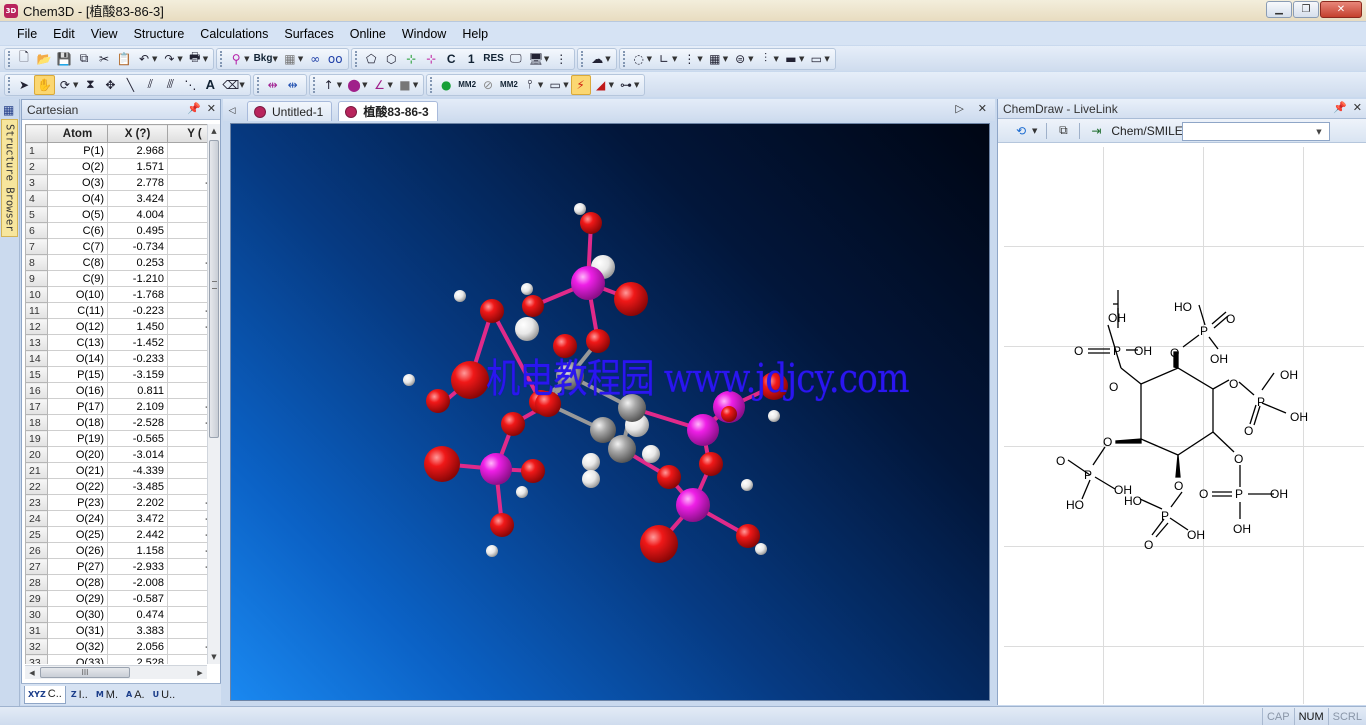 This screenshot has width=1366, height=725. I want to click on row-index: 15, so click(36, 374).